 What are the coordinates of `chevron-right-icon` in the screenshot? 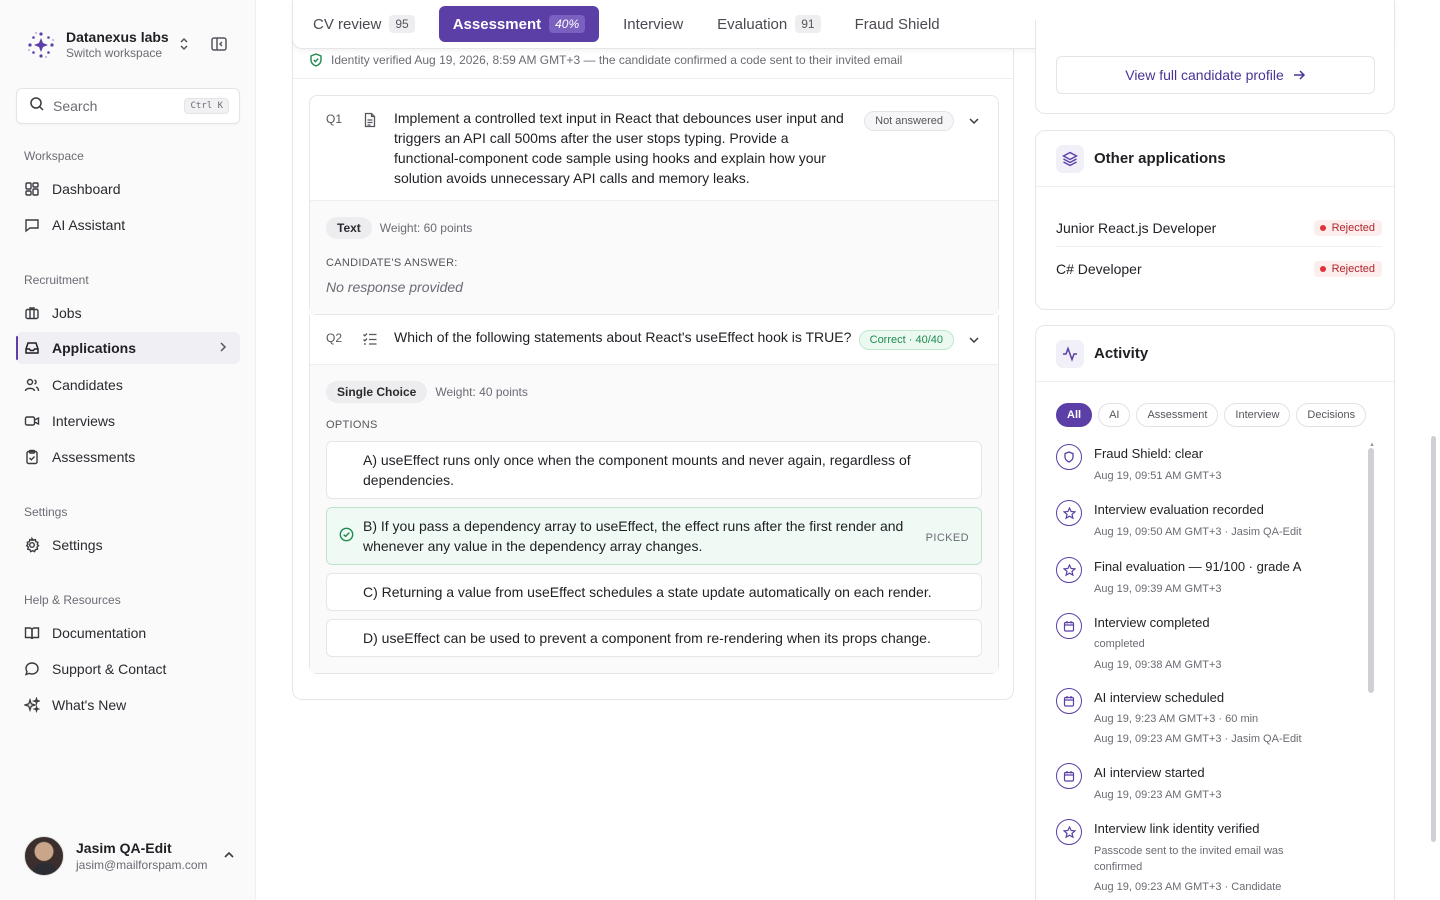 It's located at (223, 348).